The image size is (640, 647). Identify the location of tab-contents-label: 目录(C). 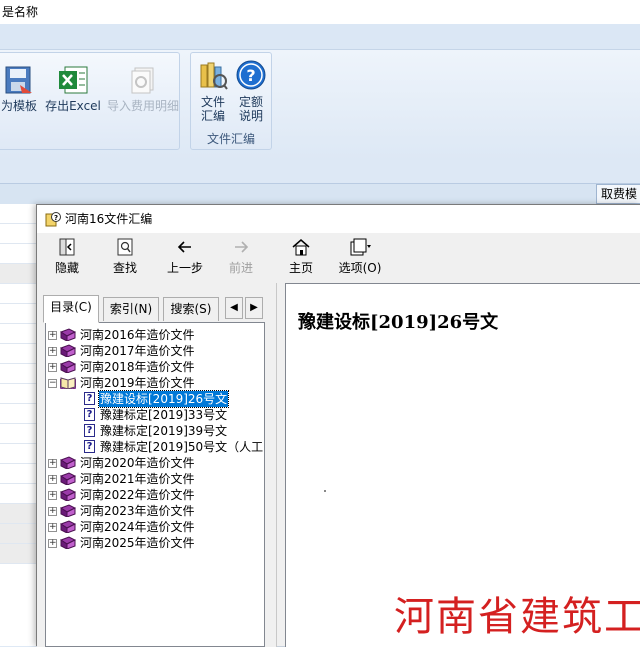
(71, 307).